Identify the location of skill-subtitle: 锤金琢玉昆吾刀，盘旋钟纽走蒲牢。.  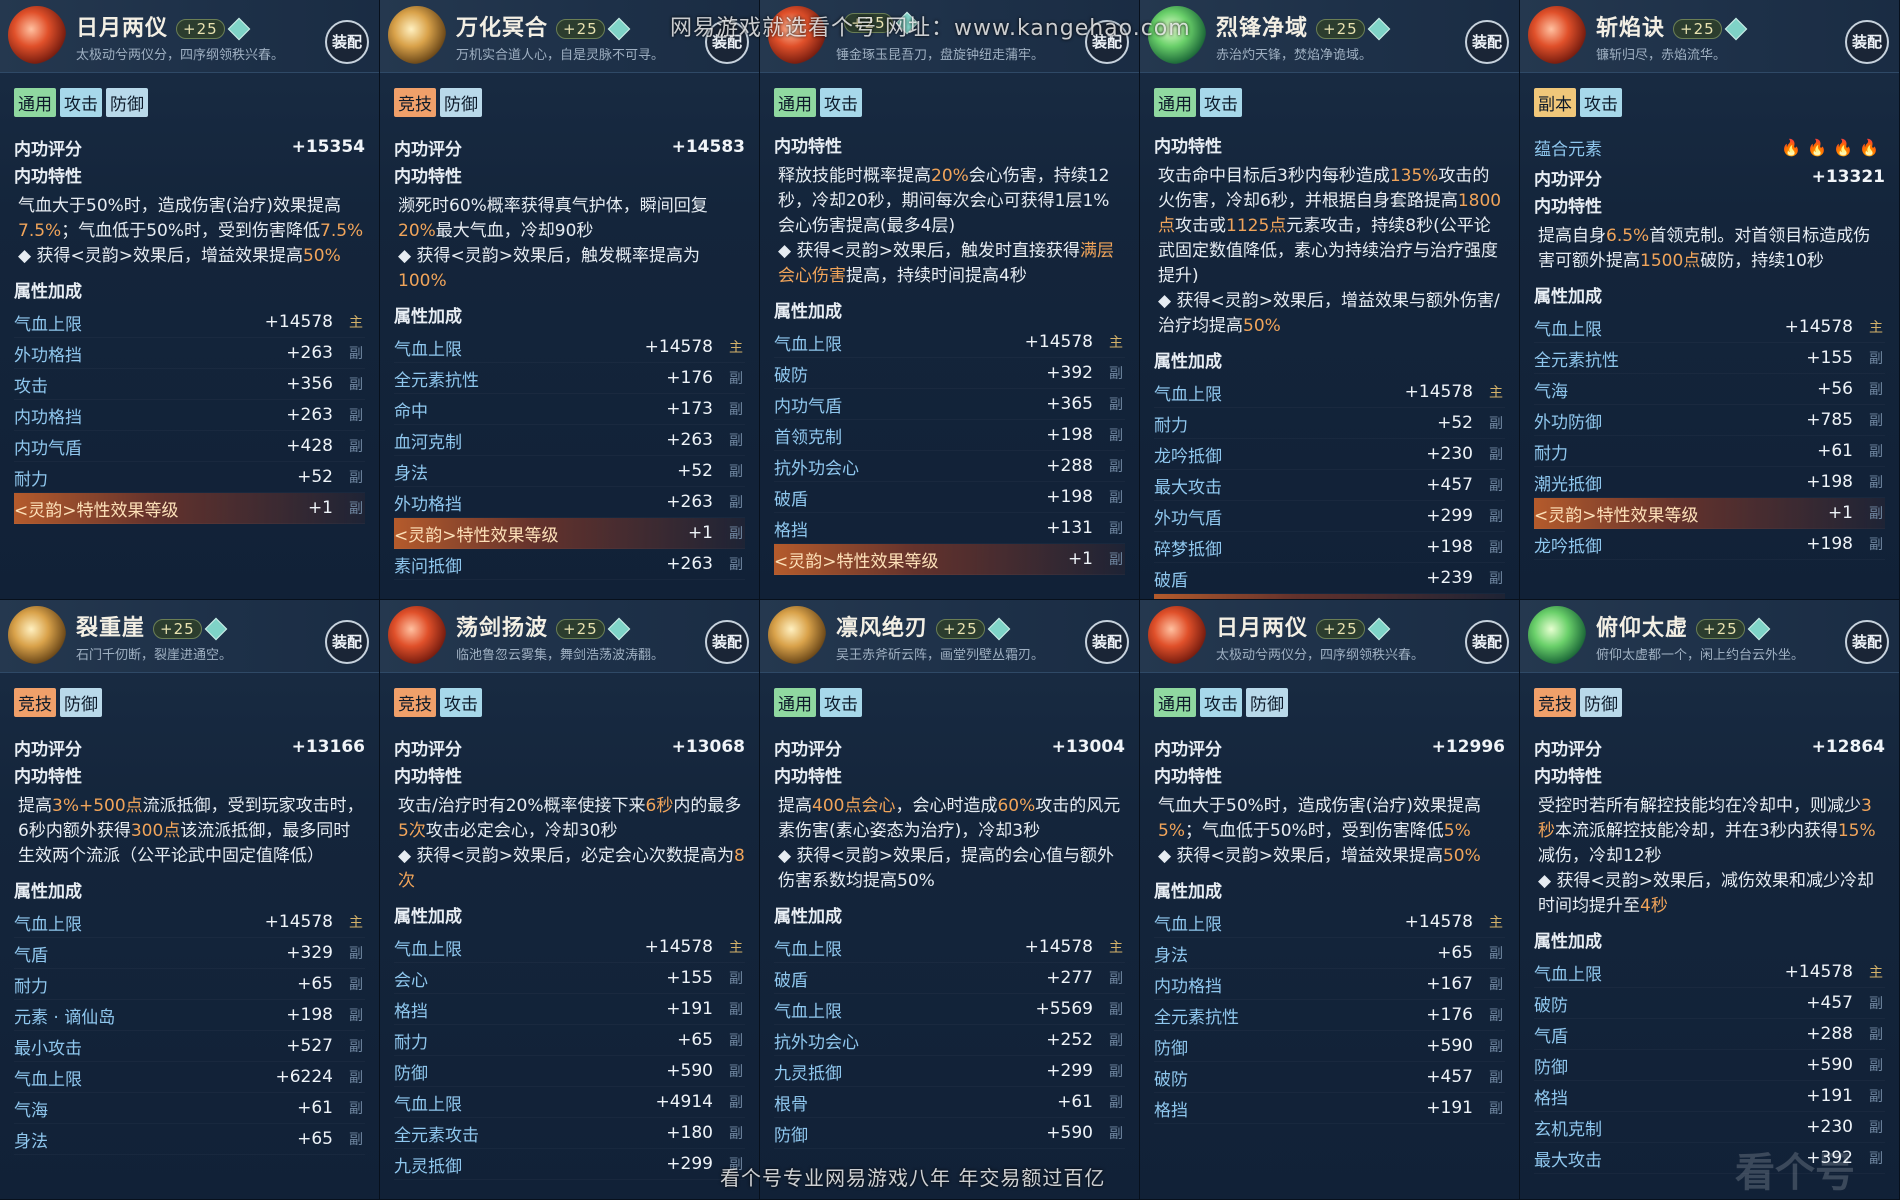
(940, 55).